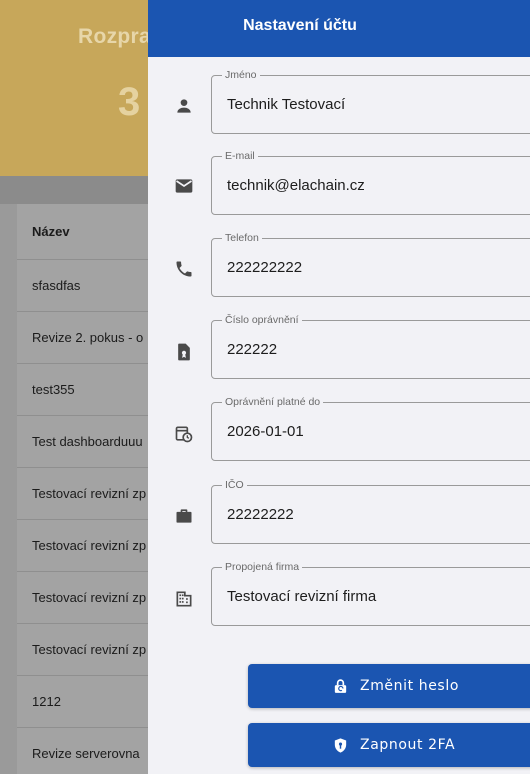  What do you see at coordinates (184, 599) in the screenshot?
I see `building-icon` at bounding box center [184, 599].